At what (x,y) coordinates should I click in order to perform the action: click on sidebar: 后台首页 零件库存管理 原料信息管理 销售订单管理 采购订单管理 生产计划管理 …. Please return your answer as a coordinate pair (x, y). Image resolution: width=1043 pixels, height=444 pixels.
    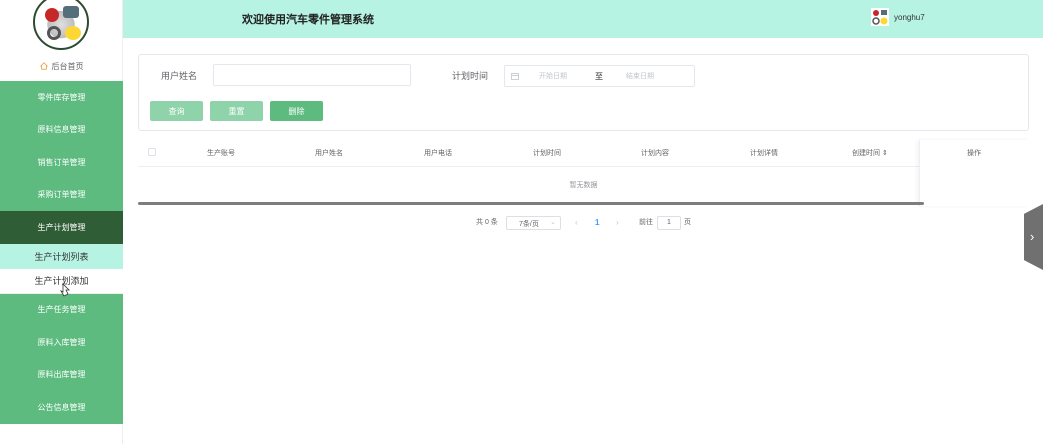
    Looking at the image, I should click on (61, 222).